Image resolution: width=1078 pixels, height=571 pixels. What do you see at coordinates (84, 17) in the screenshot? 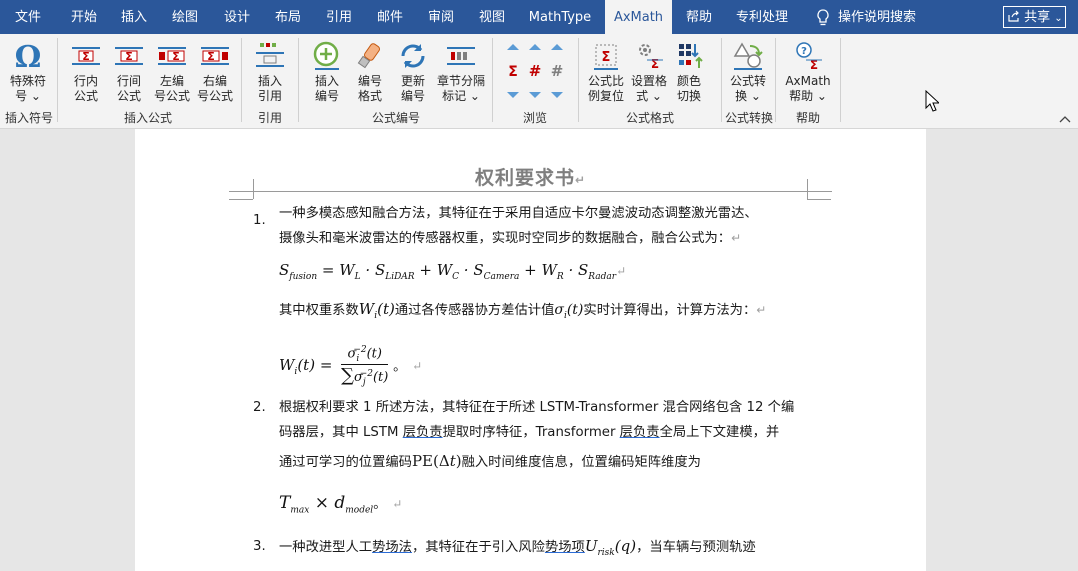
I see `tab-home: 开始` at bounding box center [84, 17].